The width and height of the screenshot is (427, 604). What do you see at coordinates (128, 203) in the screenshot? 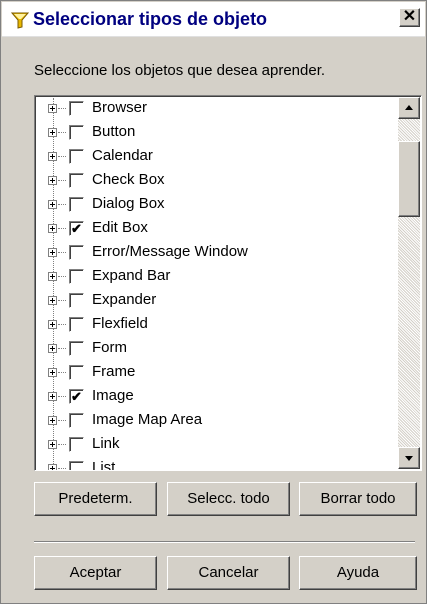
I see `item-label: Dialog Box` at bounding box center [128, 203].